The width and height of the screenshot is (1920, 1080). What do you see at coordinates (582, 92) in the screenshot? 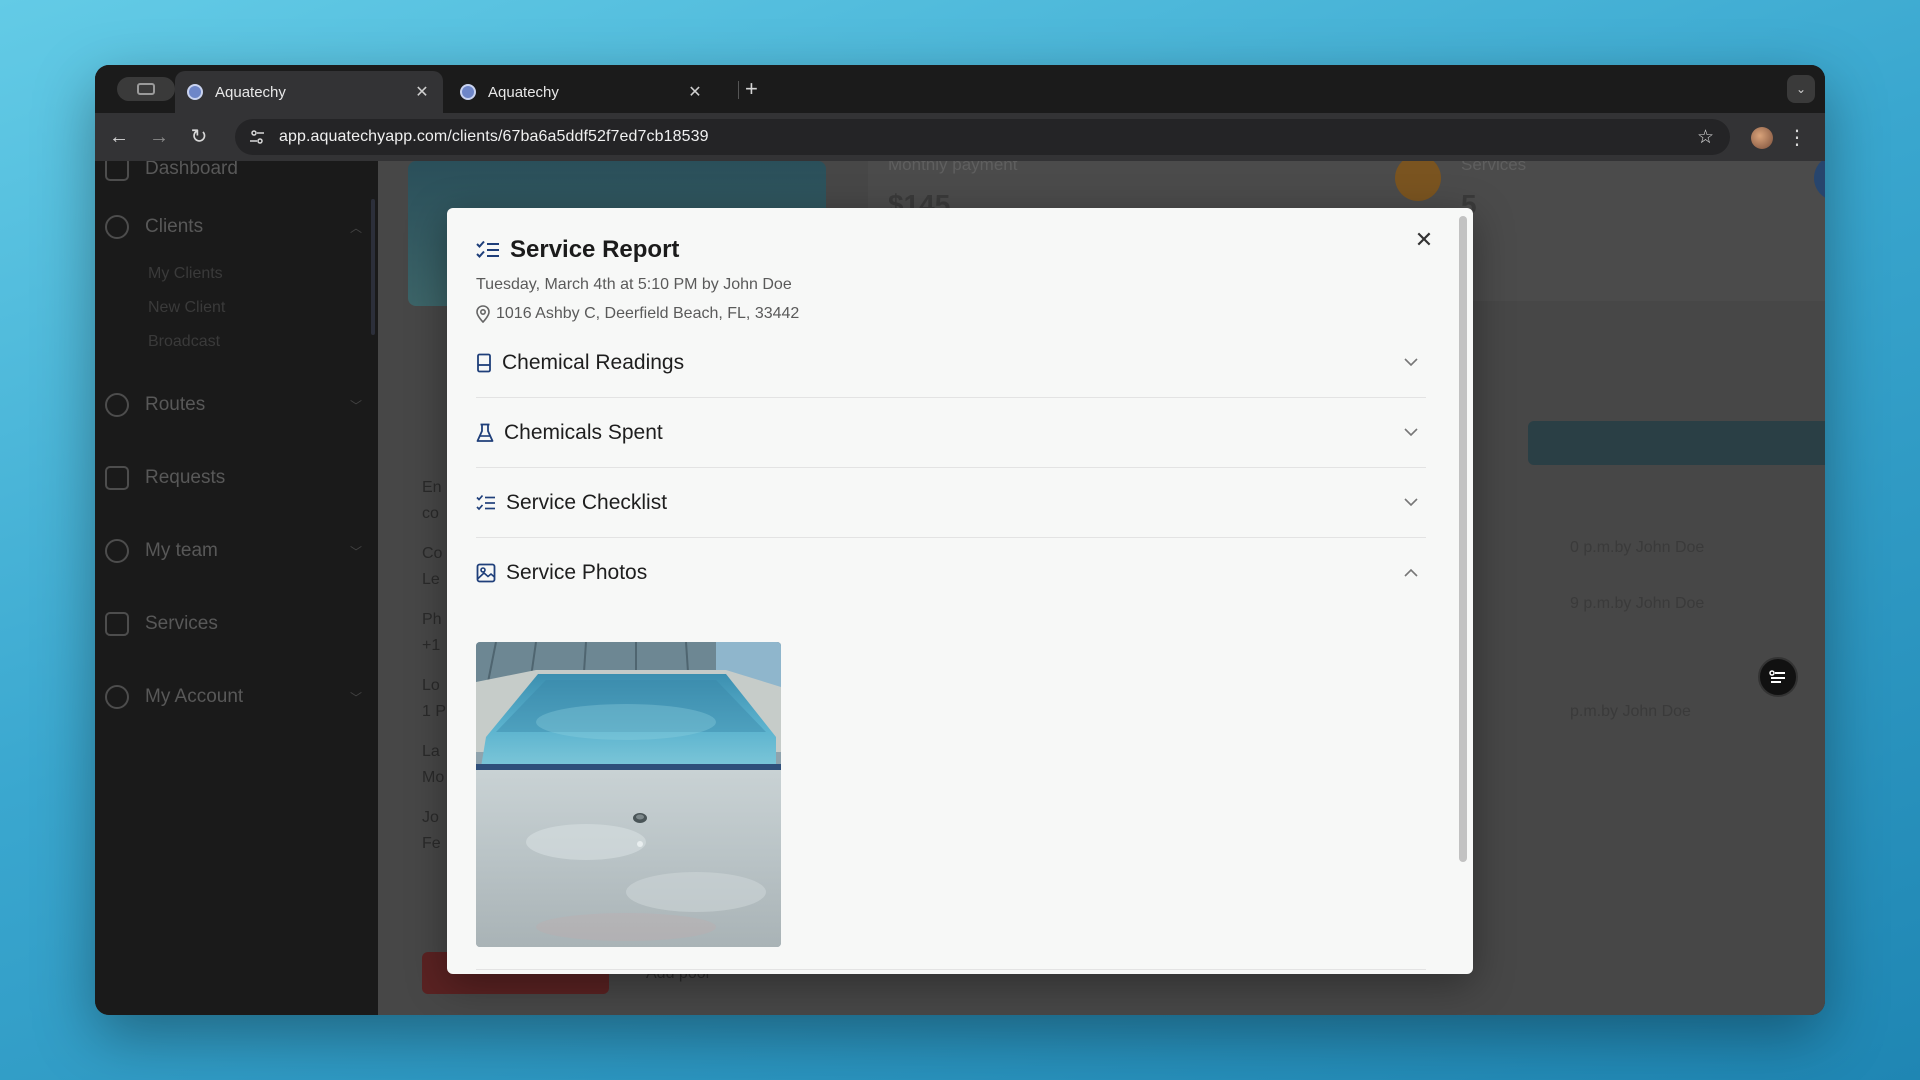
I see `browser-tab-2: Aquatechy ✕` at bounding box center [582, 92].